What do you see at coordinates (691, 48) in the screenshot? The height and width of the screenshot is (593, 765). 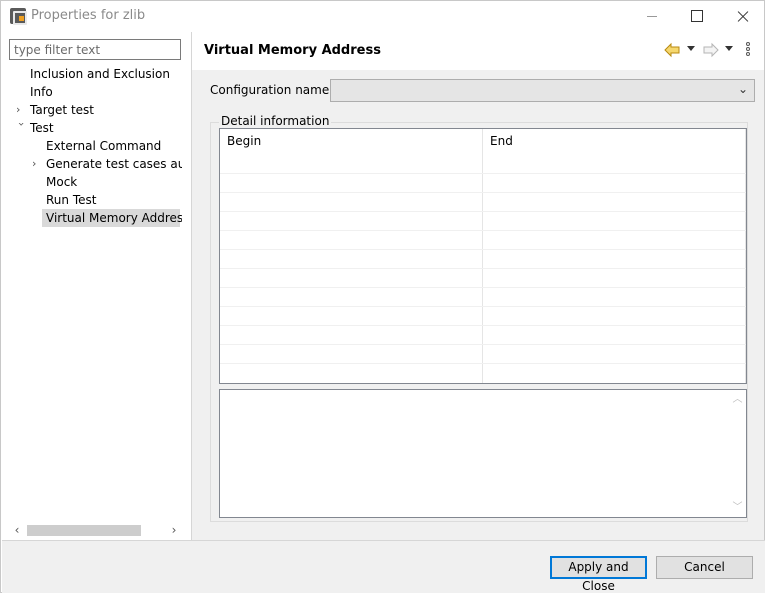 I see `back-dropdown-icon` at bounding box center [691, 48].